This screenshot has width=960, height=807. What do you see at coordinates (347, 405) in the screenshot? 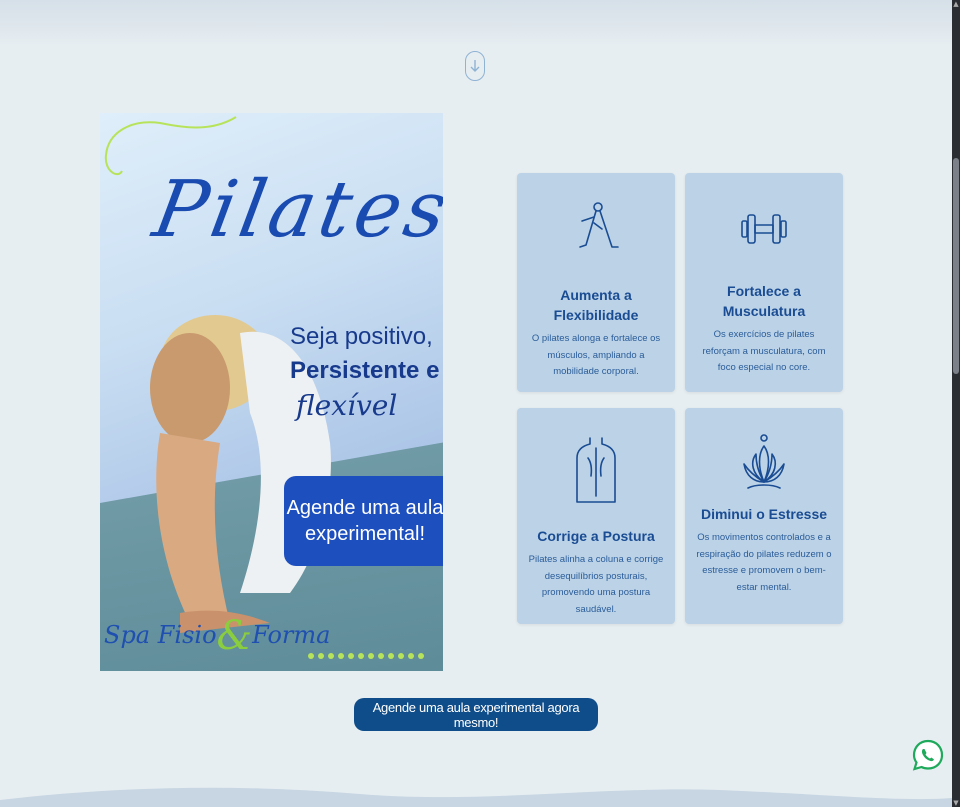
I see `poster-tagline-3: flexível` at bounding box center [347, 405].